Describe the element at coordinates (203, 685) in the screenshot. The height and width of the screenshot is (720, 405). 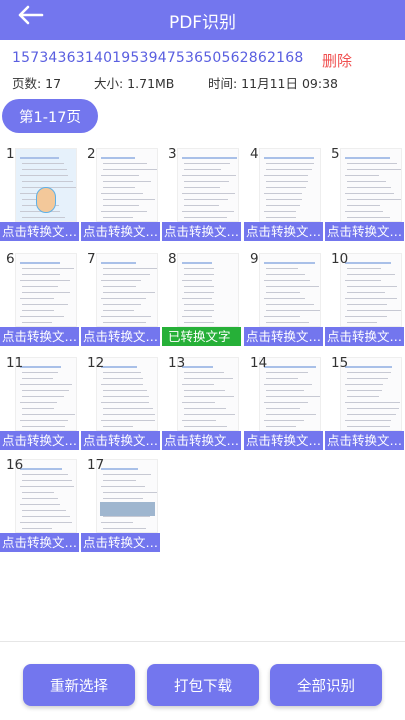
I see `package-download-button: 打包下载` at that location.